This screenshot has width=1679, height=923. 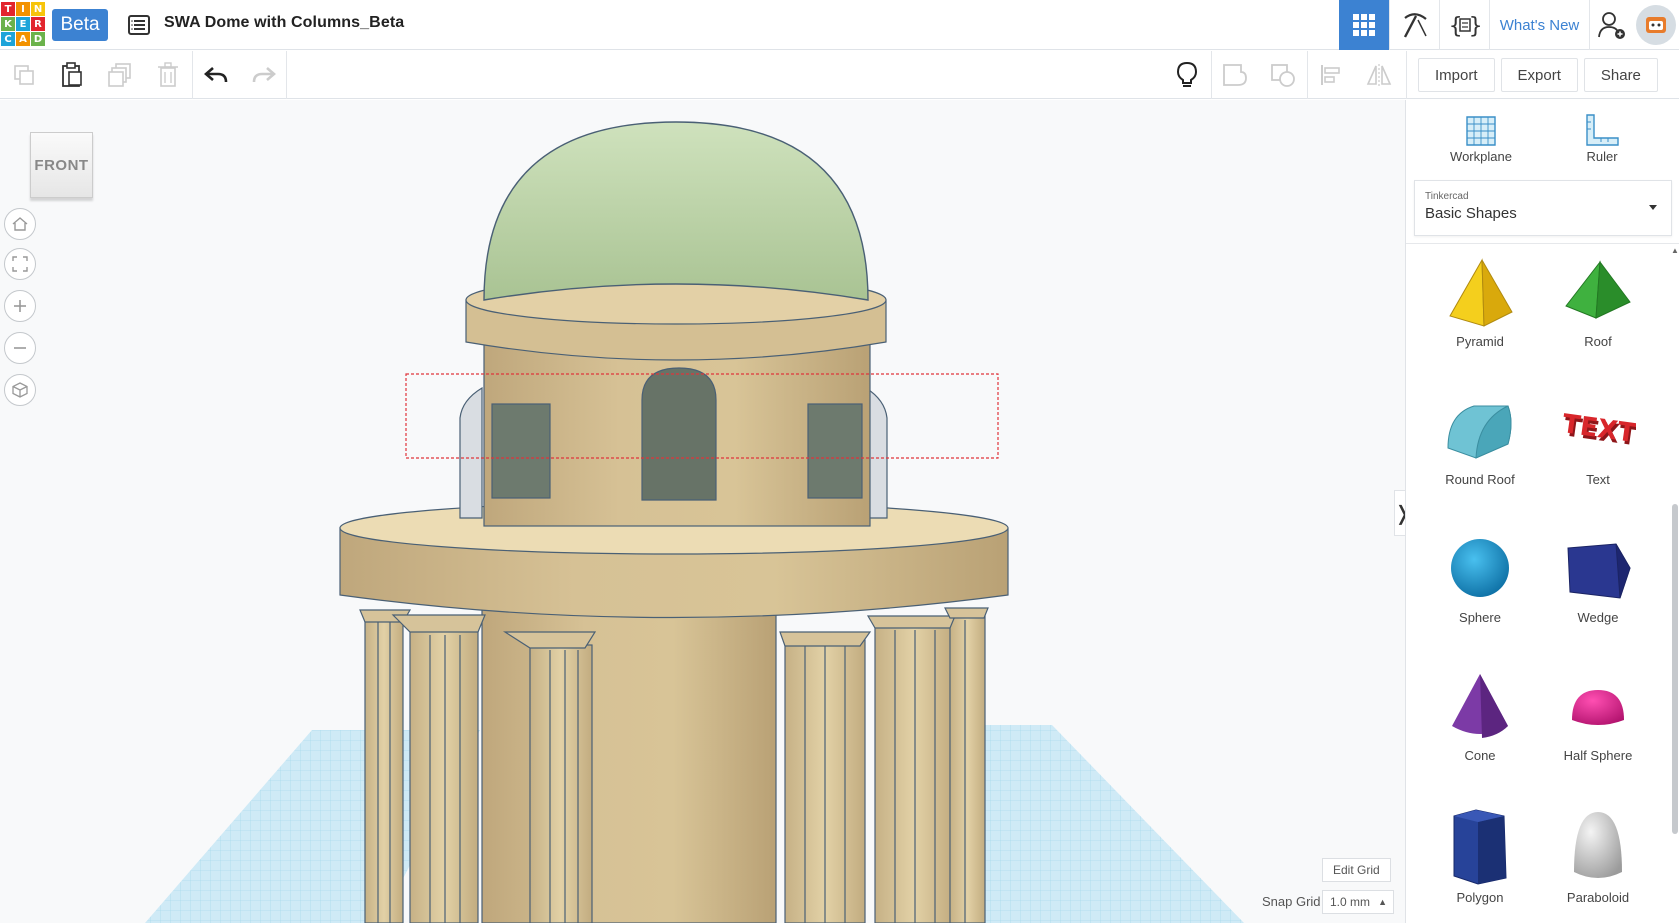 I want to click on shape-label: Cone, so click(x=1480, y=755).